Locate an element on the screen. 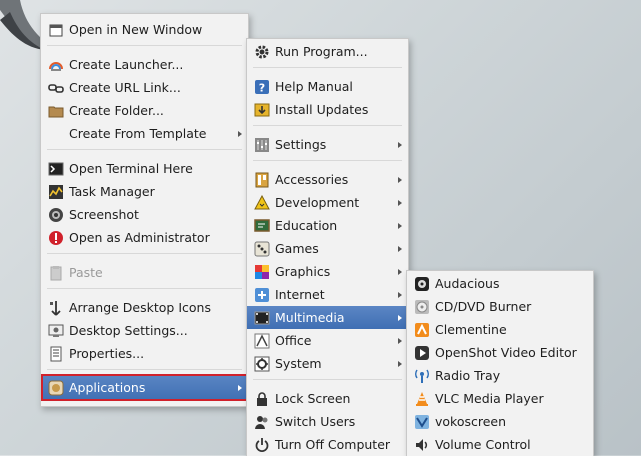 This screenshot has width=641, height=456. menu-item-label: Arrange Desktop Icons is located at coordinates (140, 307).